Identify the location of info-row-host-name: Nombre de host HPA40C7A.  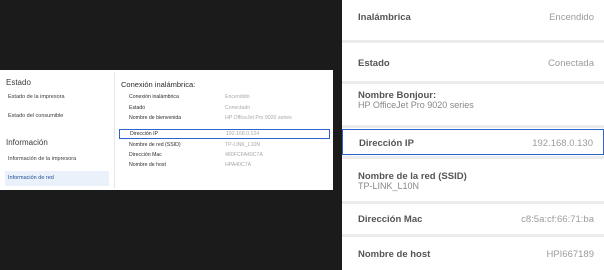
(224, 165).